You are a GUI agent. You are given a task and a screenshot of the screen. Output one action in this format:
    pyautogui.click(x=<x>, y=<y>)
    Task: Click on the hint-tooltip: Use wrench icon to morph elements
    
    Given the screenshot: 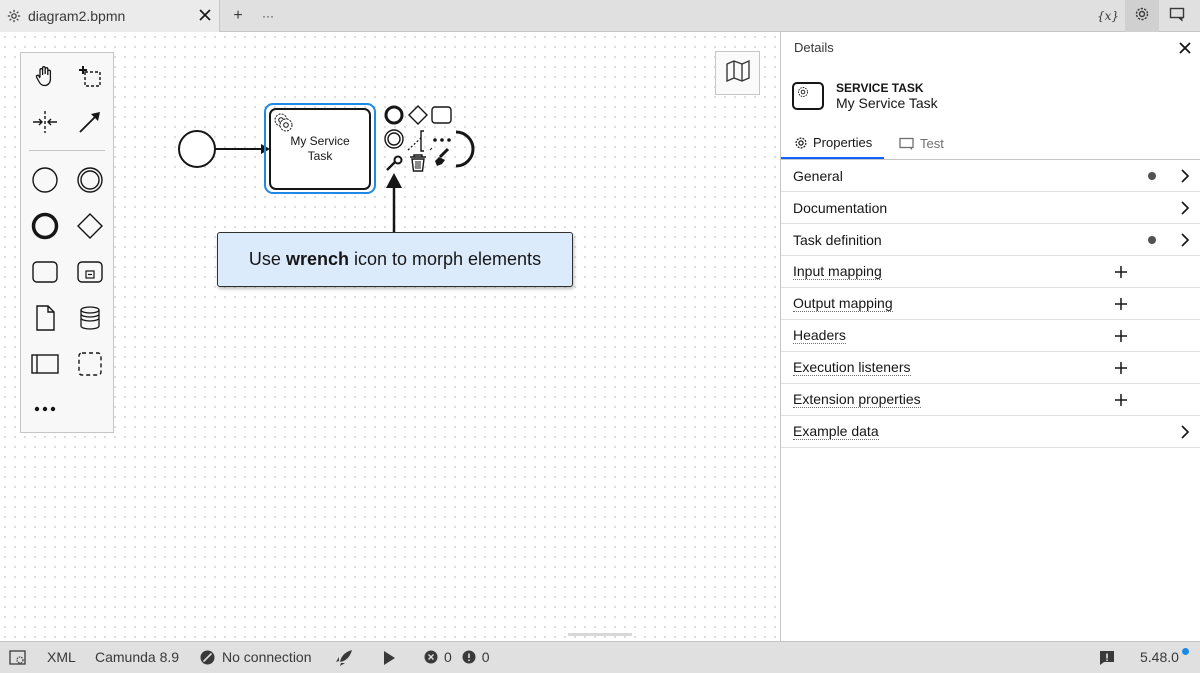 What is the action you would take?
    pyautogui.click(x=395, y=259)
    